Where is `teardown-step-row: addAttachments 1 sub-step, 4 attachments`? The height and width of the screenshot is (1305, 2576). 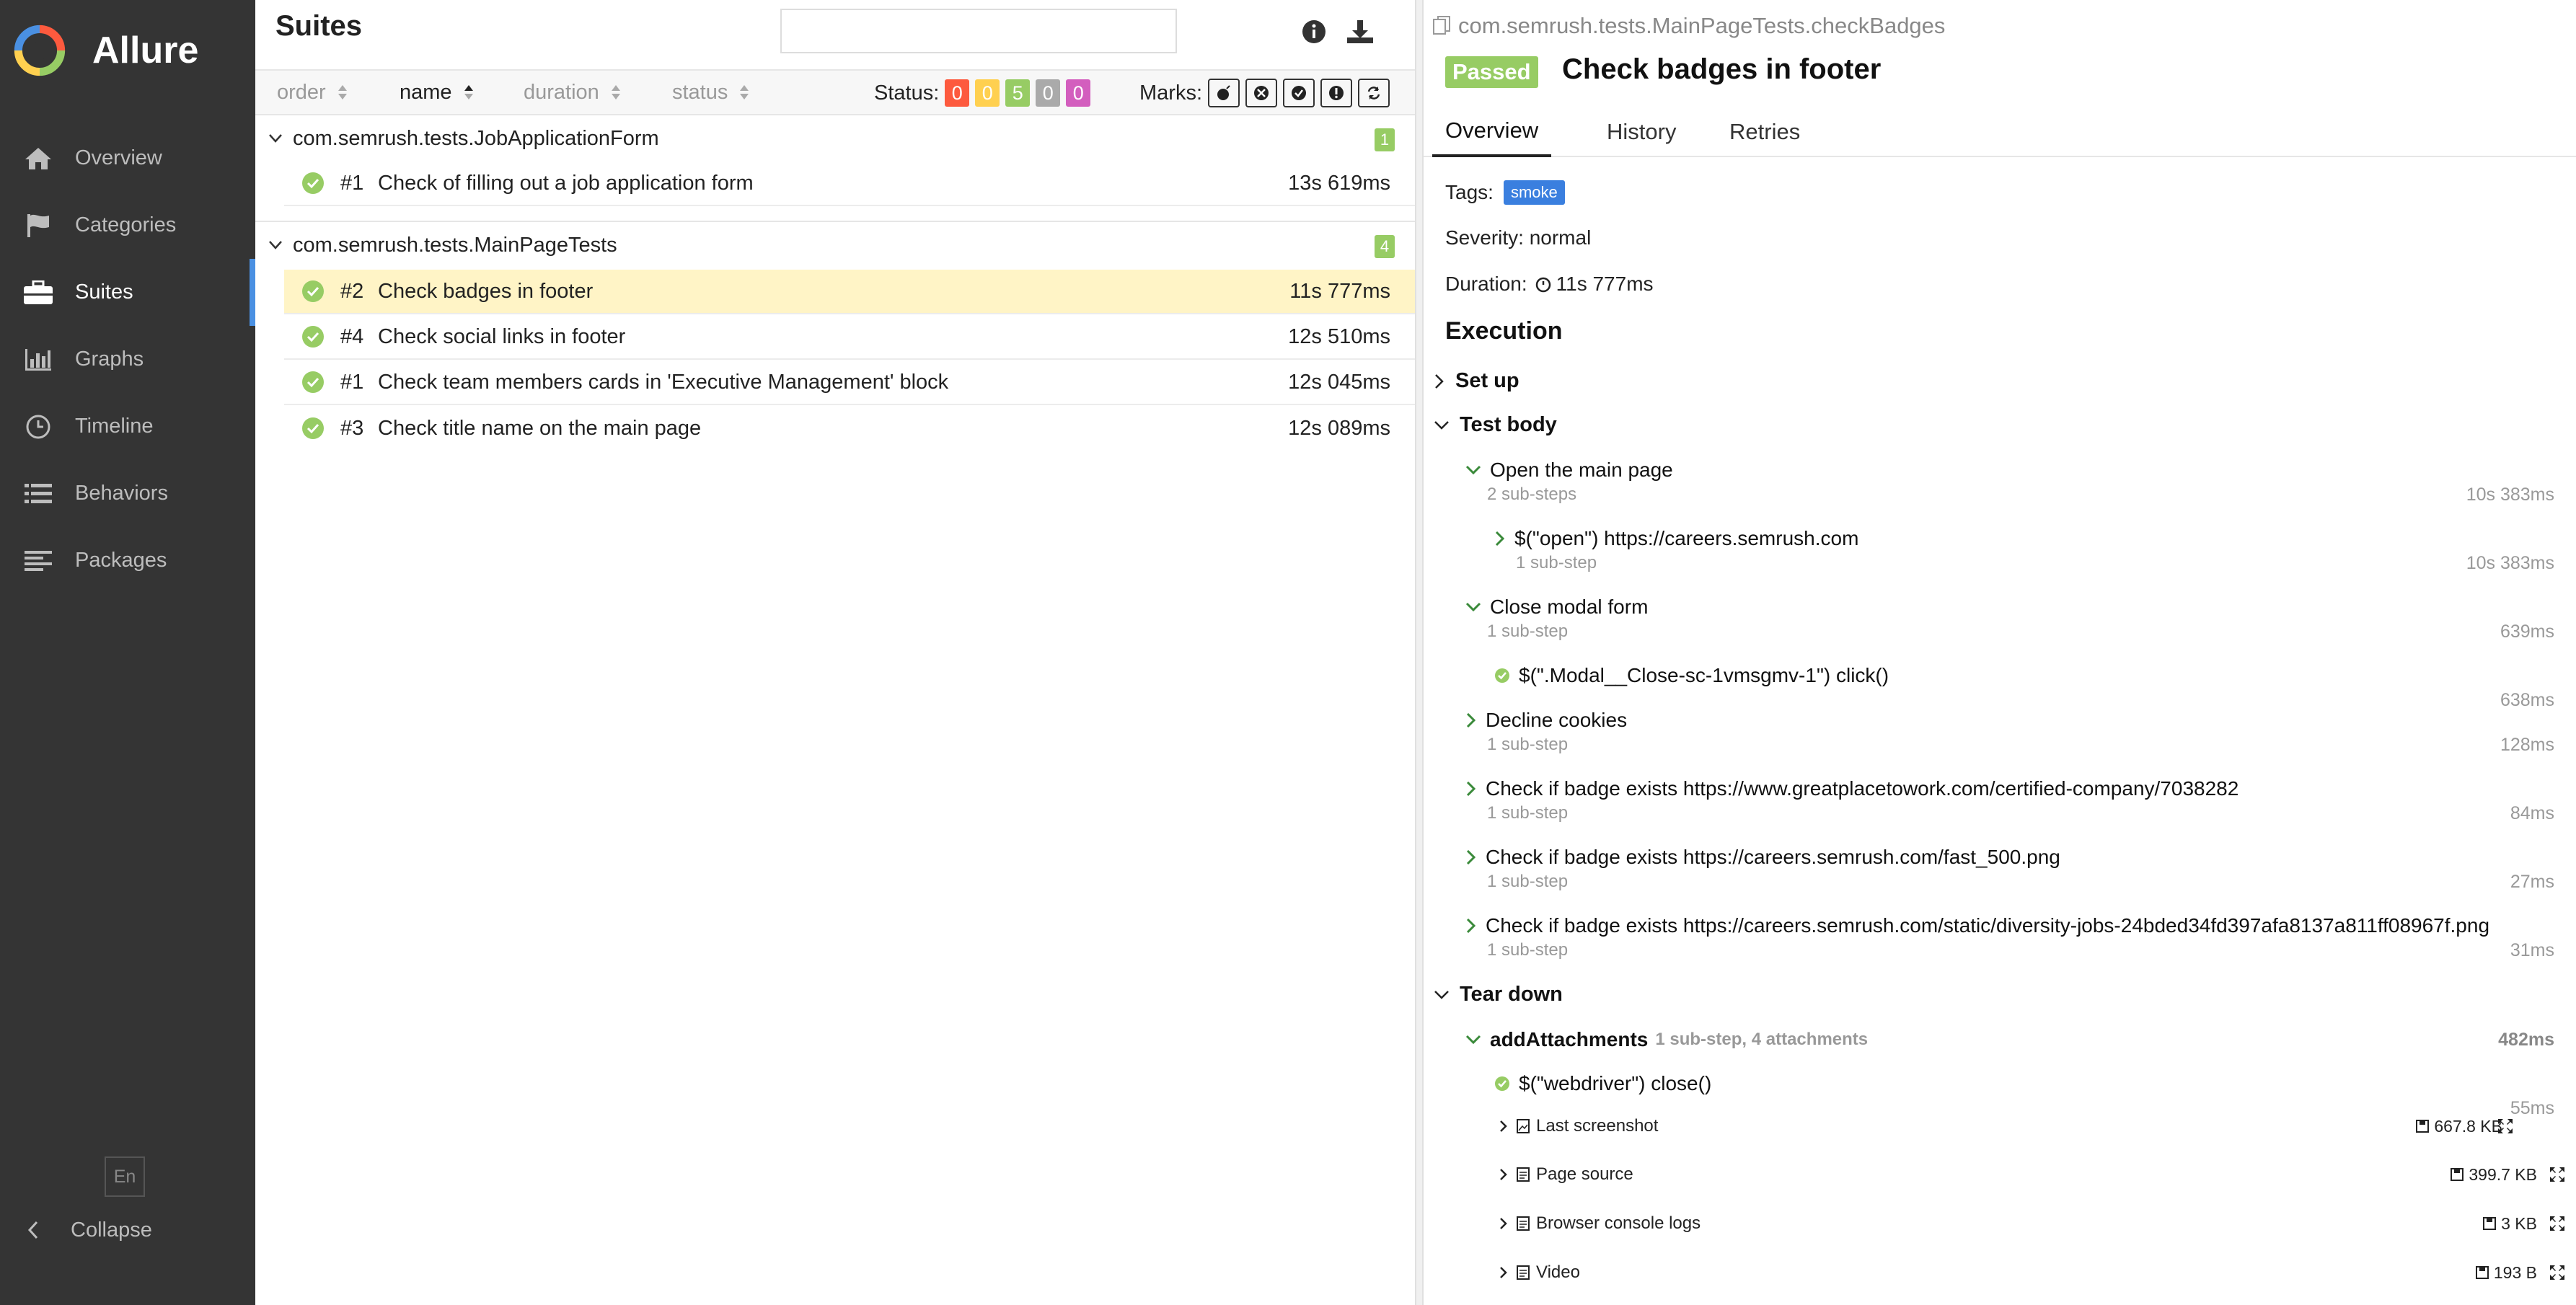 teardown-step-row: addAttachments 1 sub-step, 4 attachments is located at coordinates (1666, 1039).